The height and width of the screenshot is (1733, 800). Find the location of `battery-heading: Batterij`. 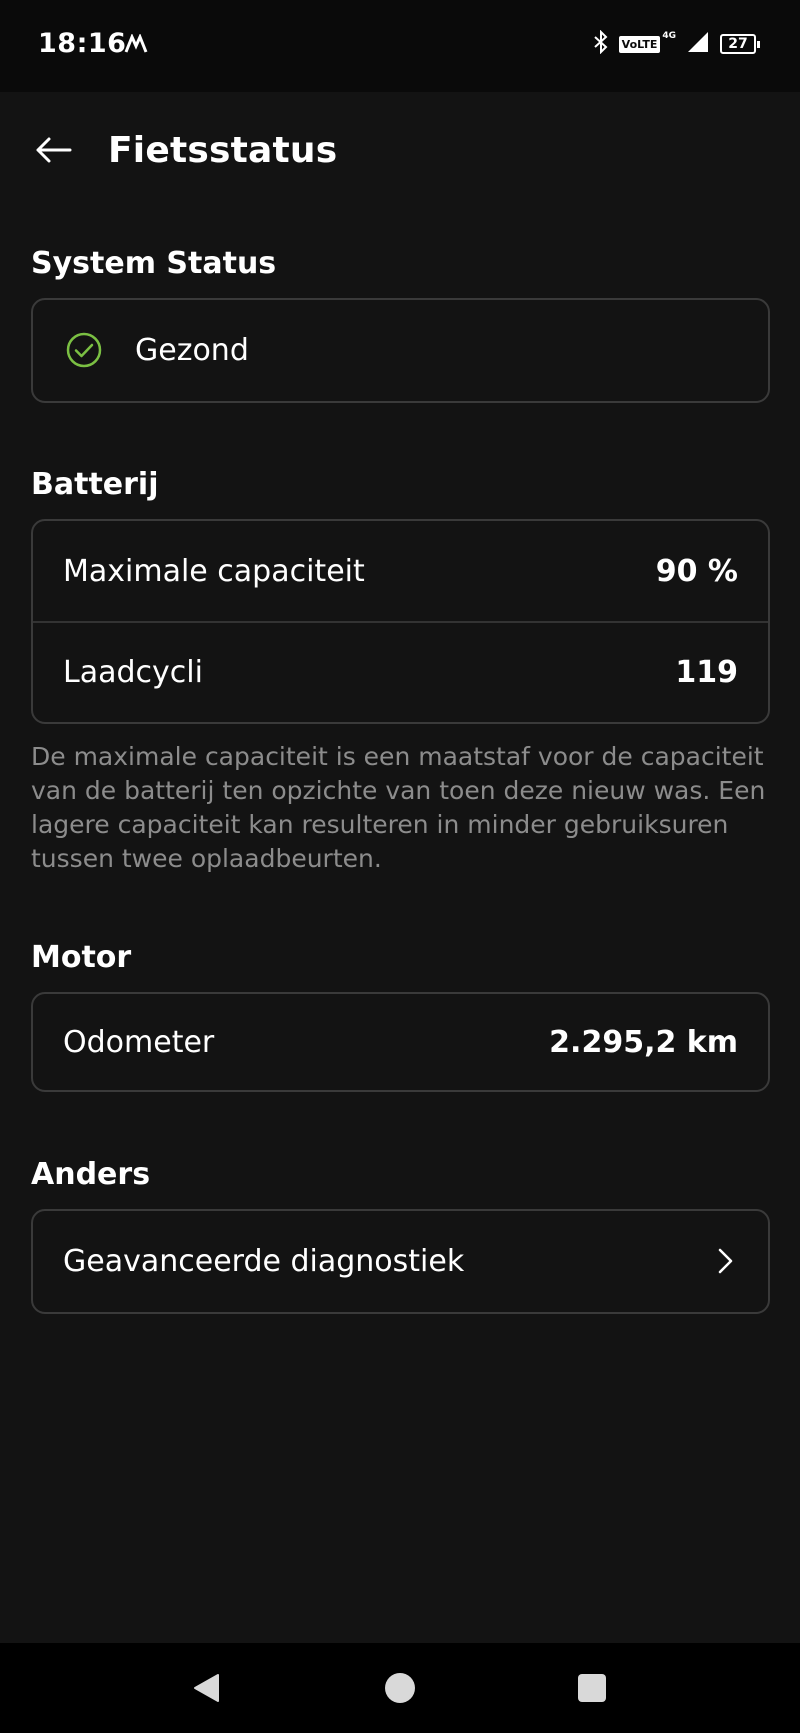

battery-heading: Batterij is located at coordinates (95, 484).